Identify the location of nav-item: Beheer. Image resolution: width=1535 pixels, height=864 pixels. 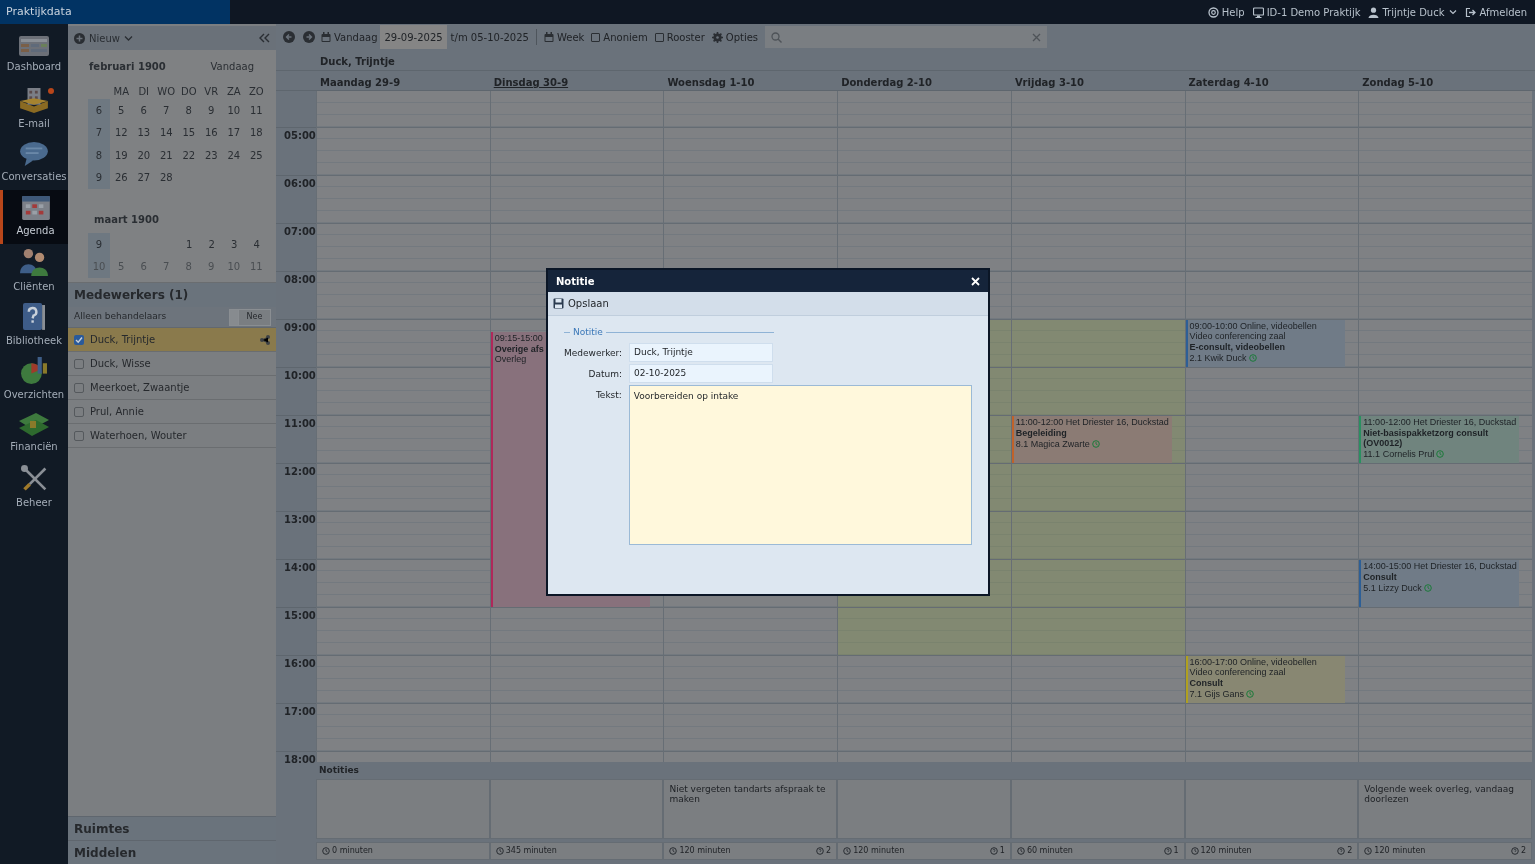
(34, 487).